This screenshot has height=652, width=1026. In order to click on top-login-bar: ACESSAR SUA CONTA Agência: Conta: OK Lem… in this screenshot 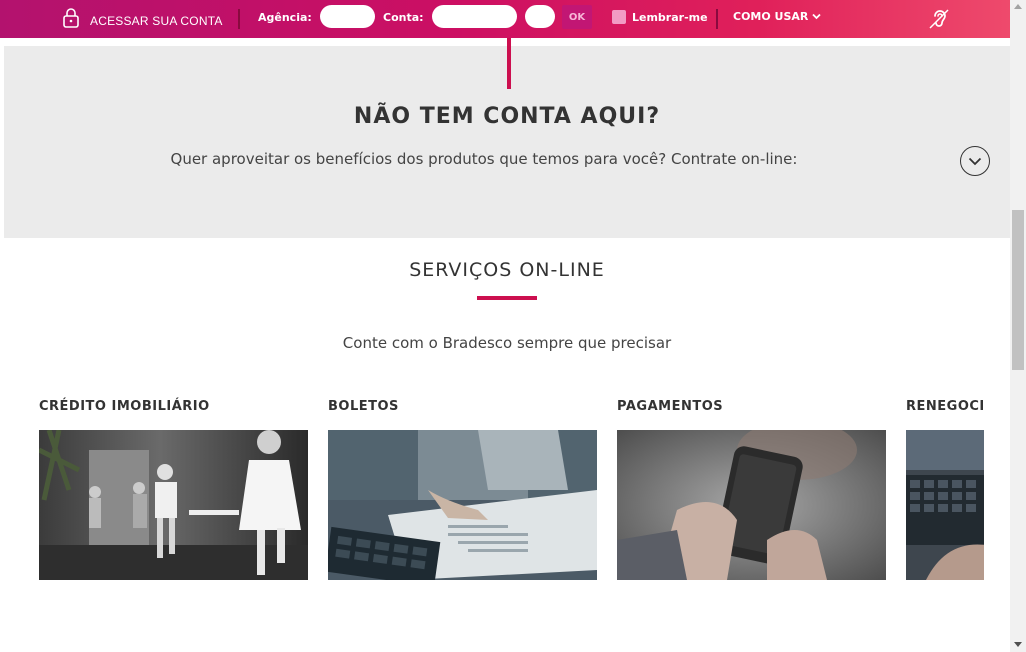, I will do `click(505, 19)`.